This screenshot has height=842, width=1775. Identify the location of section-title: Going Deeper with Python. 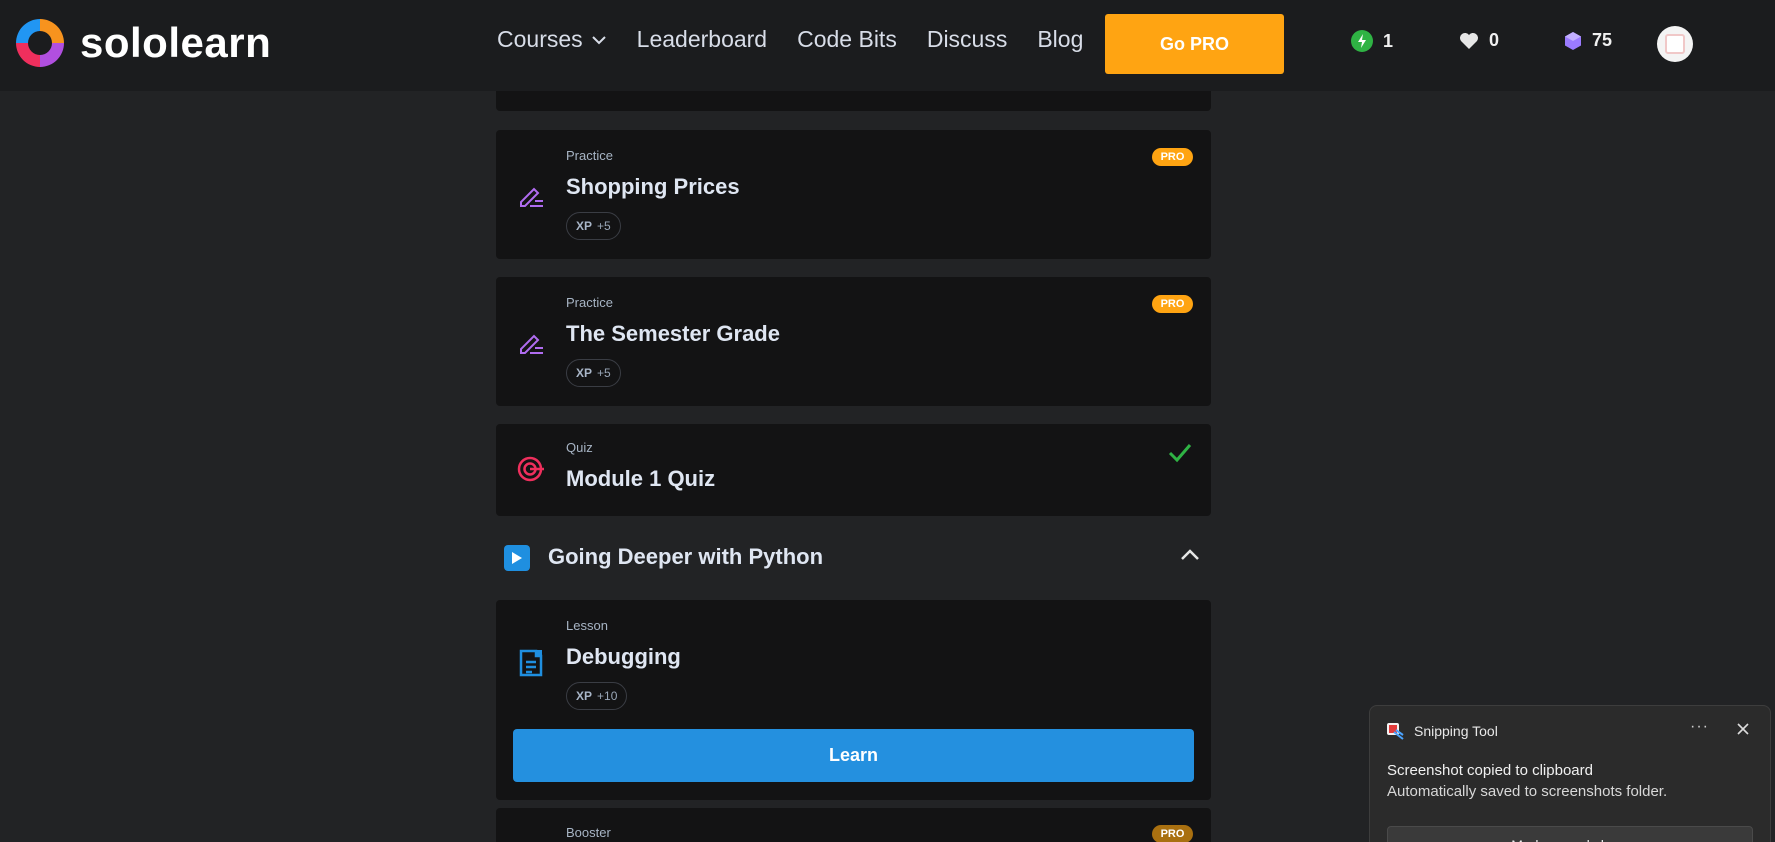
(686, 556).